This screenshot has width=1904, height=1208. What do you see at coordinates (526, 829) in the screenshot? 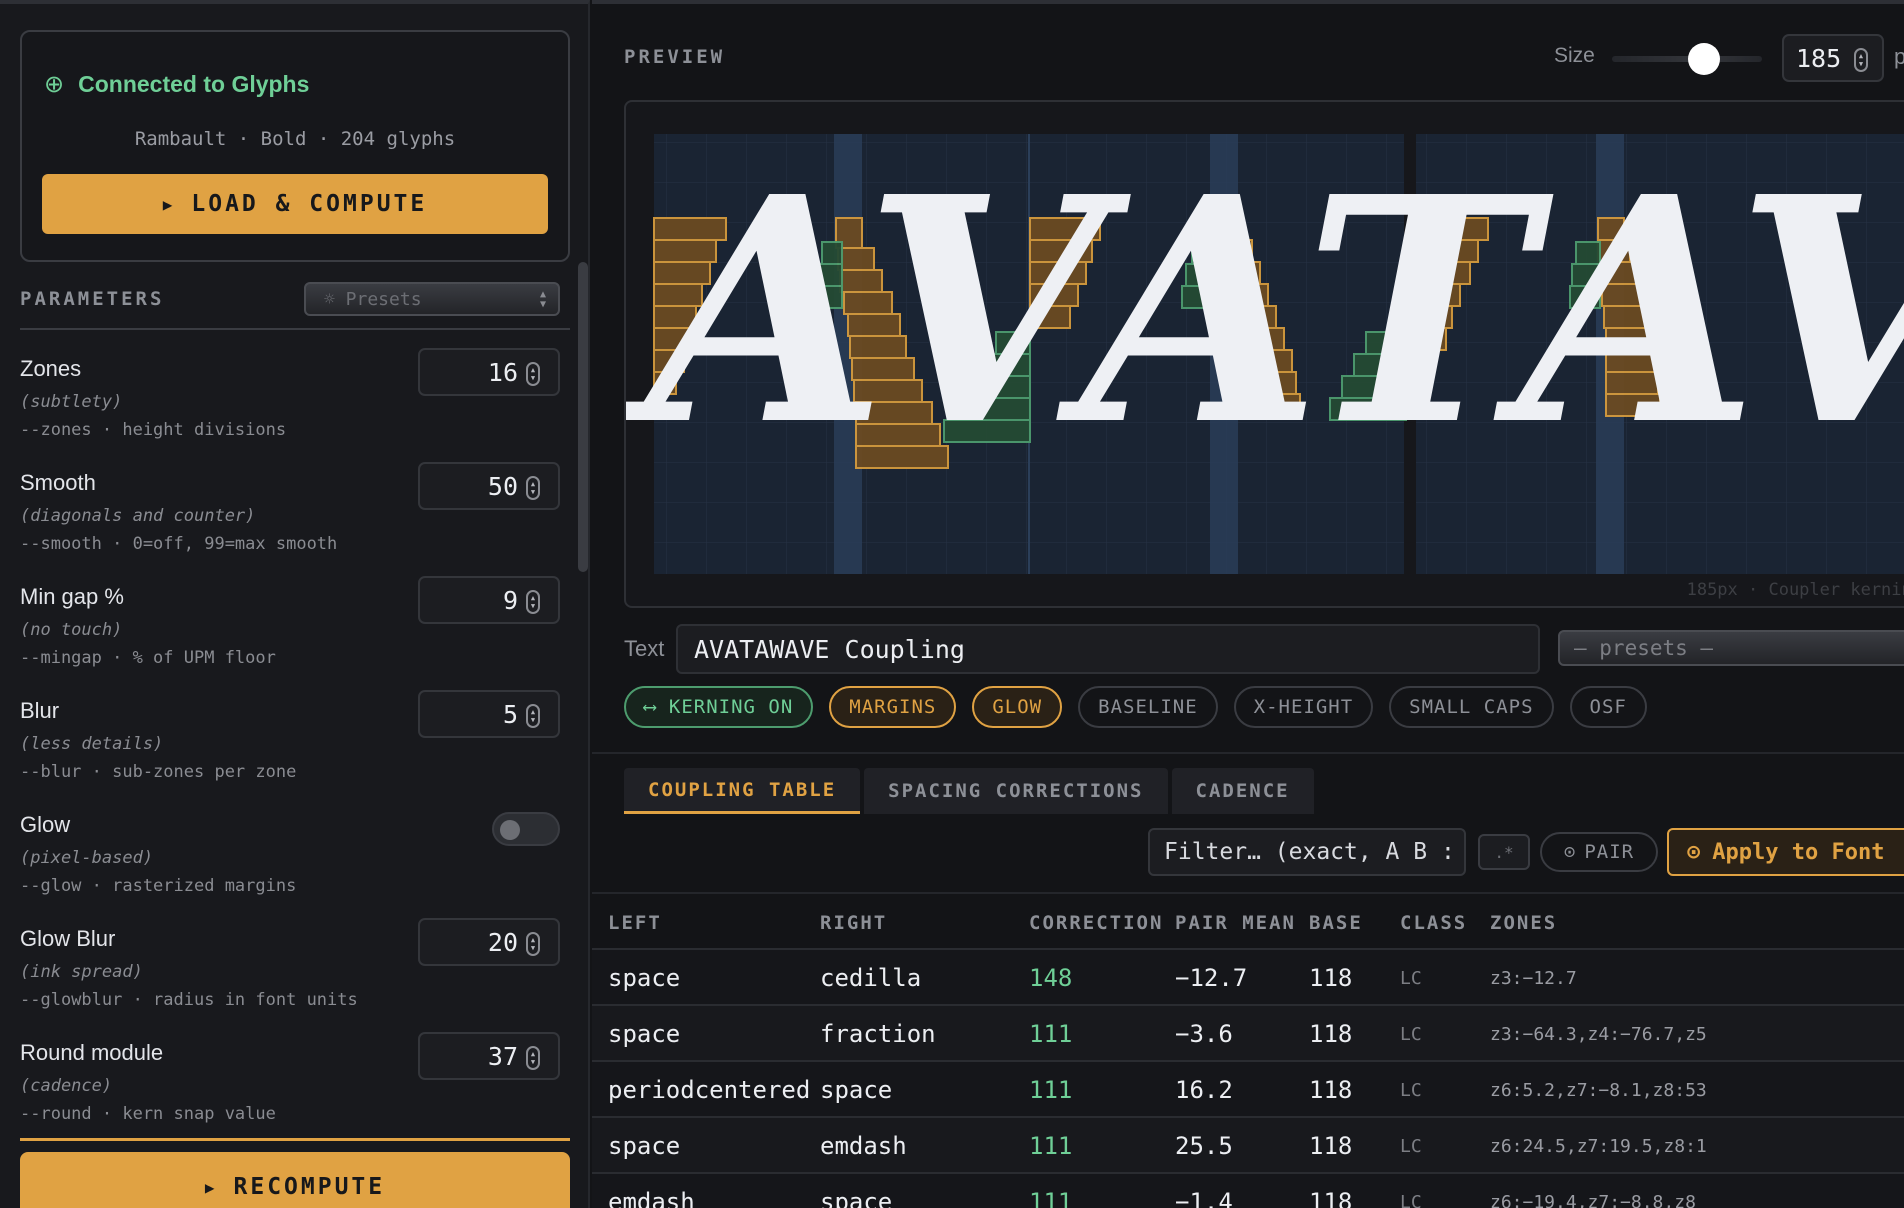
I see `glow-toggle` at bounding box center [526, 829].